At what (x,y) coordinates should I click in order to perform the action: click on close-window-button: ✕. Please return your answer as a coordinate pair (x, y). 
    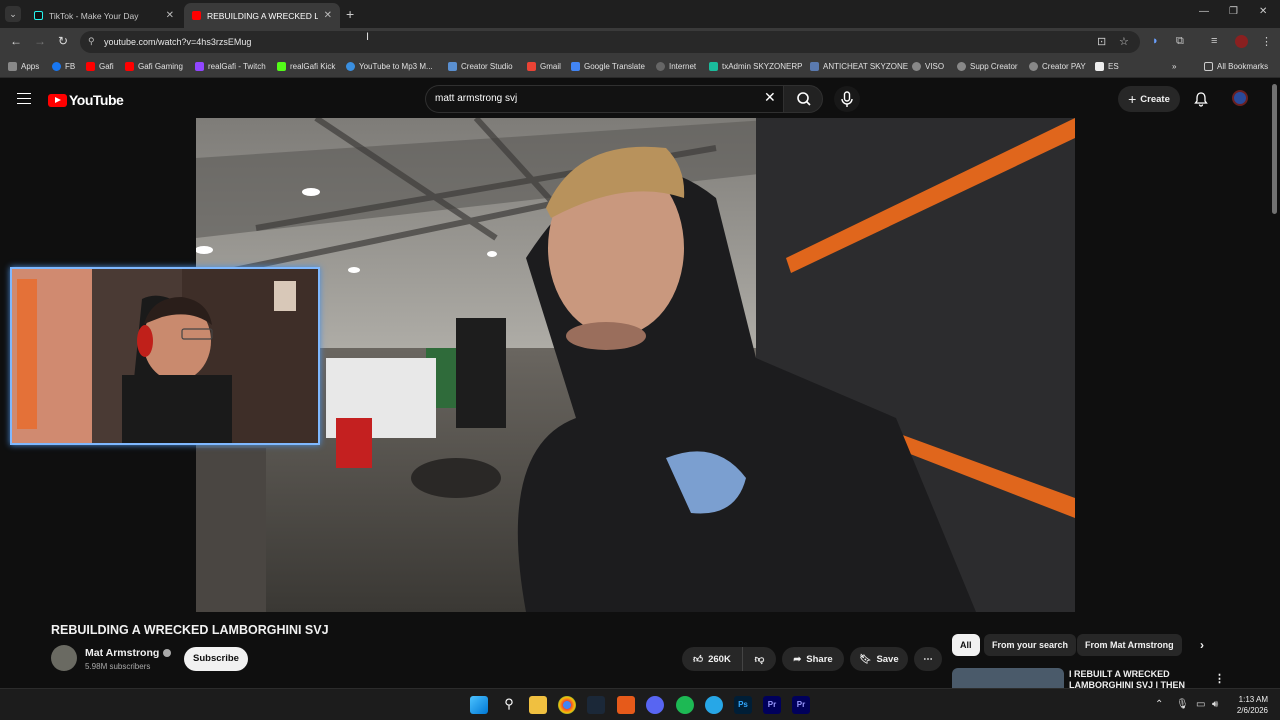
    Looking at the image, I should click on (1263, 11).